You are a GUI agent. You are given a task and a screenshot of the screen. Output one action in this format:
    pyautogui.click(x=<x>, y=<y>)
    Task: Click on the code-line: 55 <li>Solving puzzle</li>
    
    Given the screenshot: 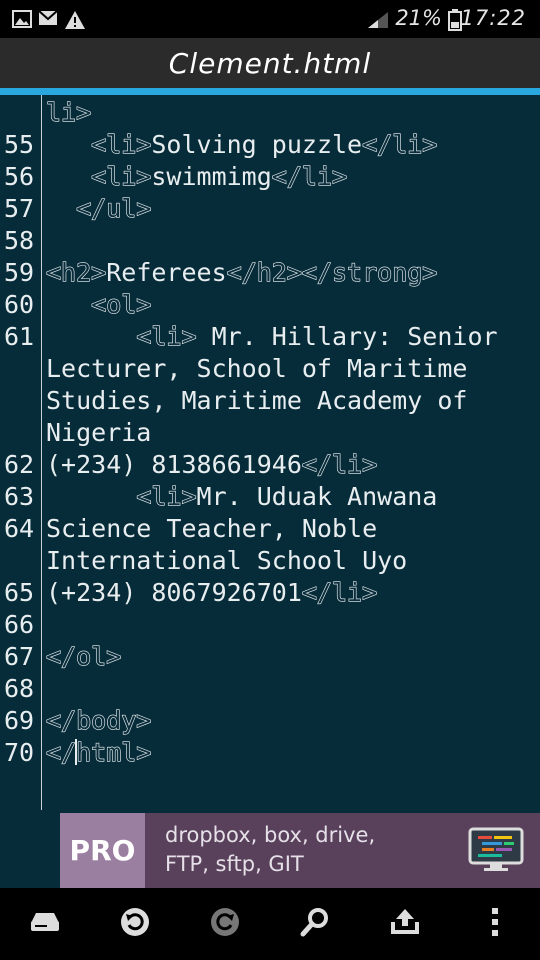 What is the action you would take?
    pyautogui.click(x=270, y=145)
    